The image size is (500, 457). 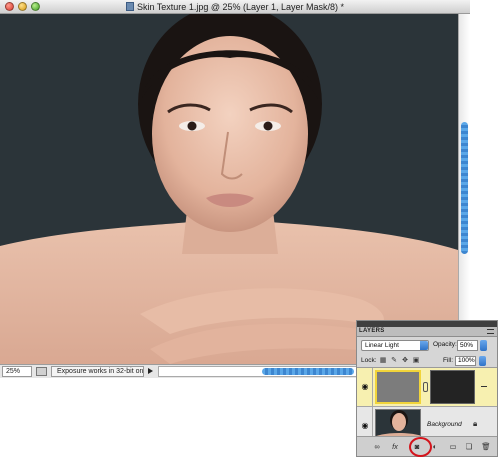 What do you see at coordinates (394, 361) in the screenshot?
I see `lock-brush-icon: ✎` at bounding box center [394, 361].